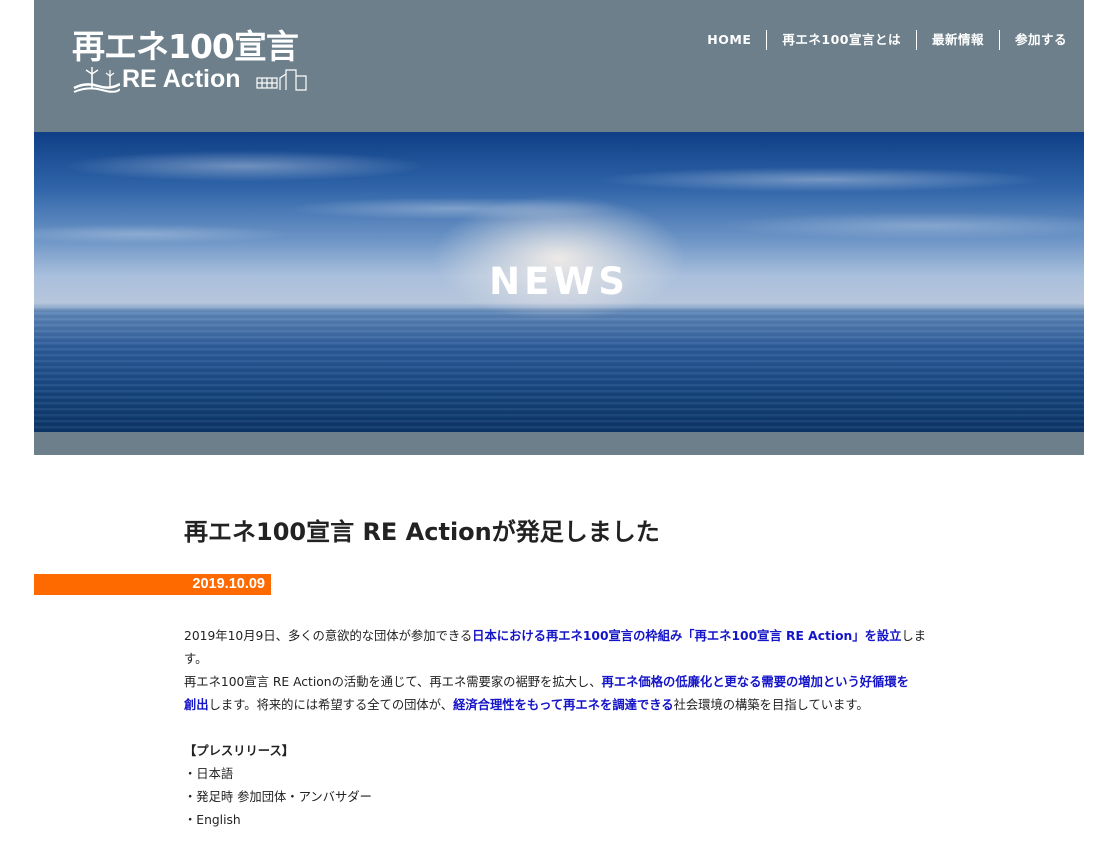  I want to click on highlight-text: 創出, so click(196, 705).